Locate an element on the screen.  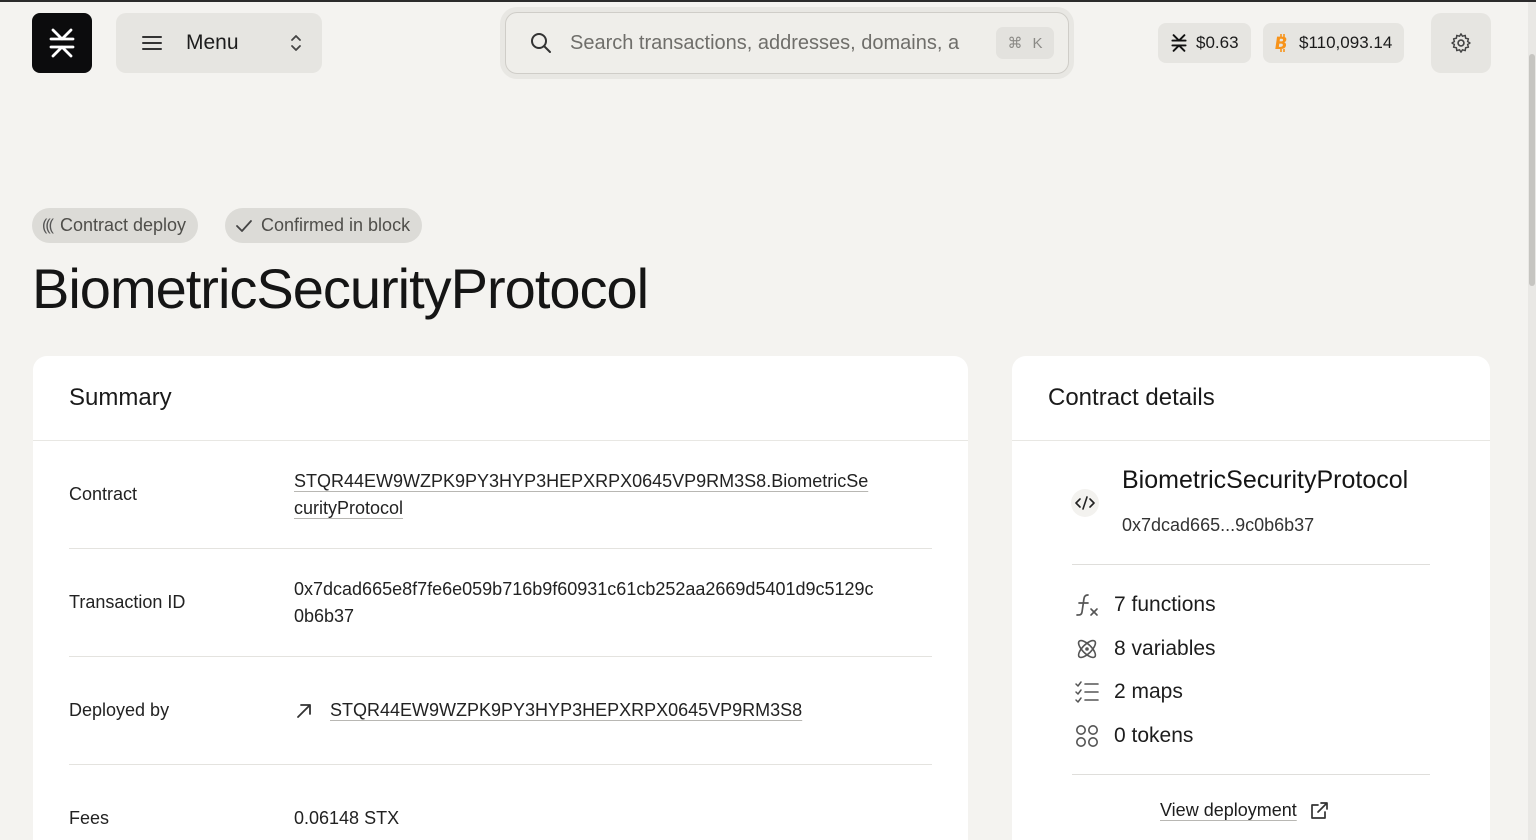
row-label: Transaction ID is located at coordinates (127, 602).